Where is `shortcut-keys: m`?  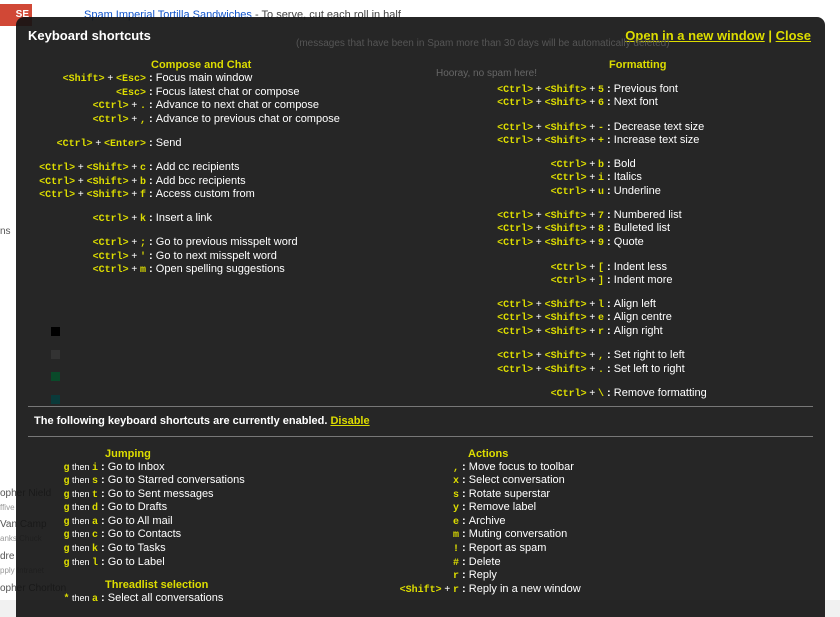 shortcut-keys: m is located at coordinates (422, 535).